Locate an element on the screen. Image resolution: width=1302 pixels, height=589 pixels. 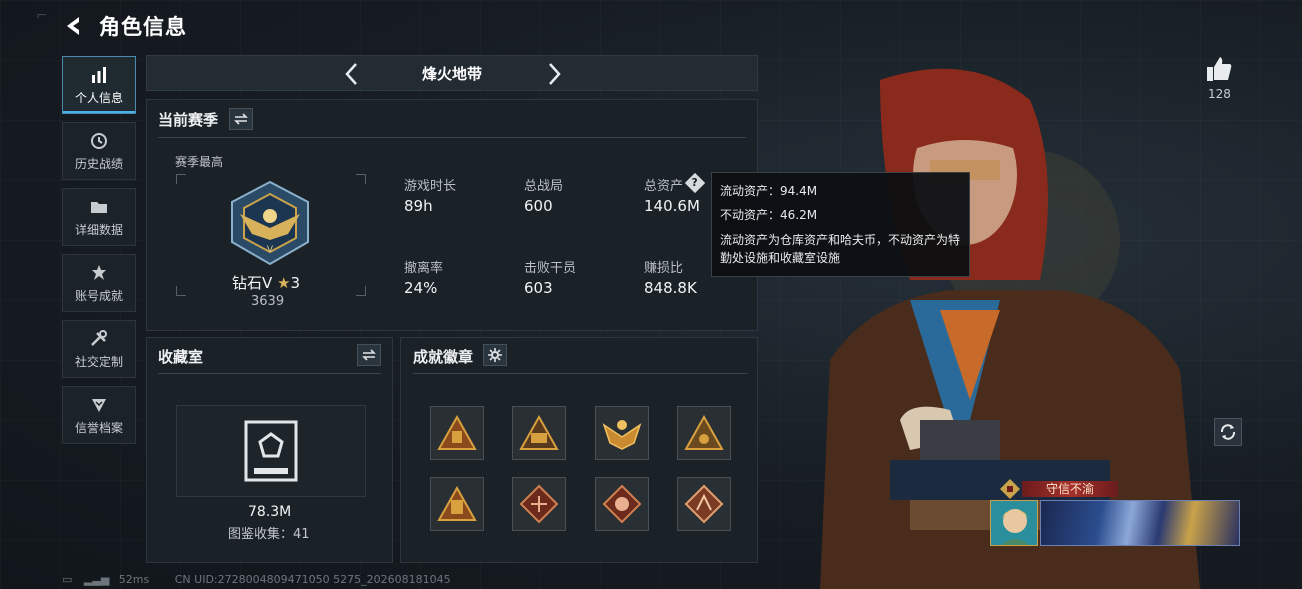
rank-score: 3639 is located at coordinates (268, 301).